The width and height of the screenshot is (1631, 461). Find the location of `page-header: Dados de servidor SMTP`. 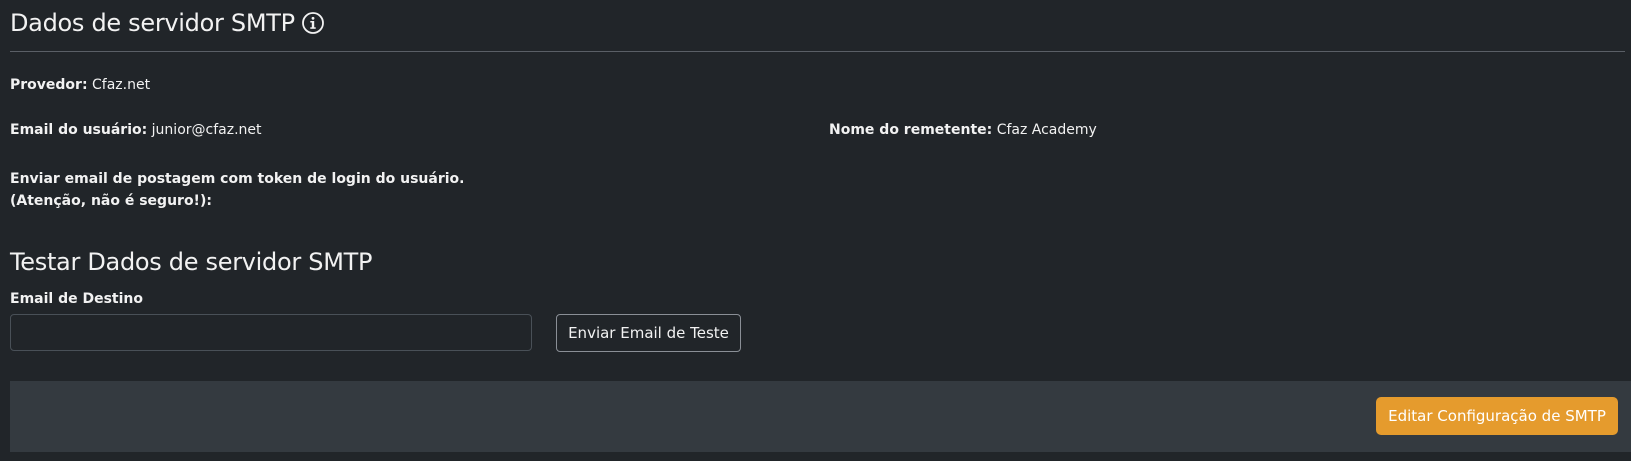

page-header: Dados de servidor SMTP is located at coordinates (167, 23).